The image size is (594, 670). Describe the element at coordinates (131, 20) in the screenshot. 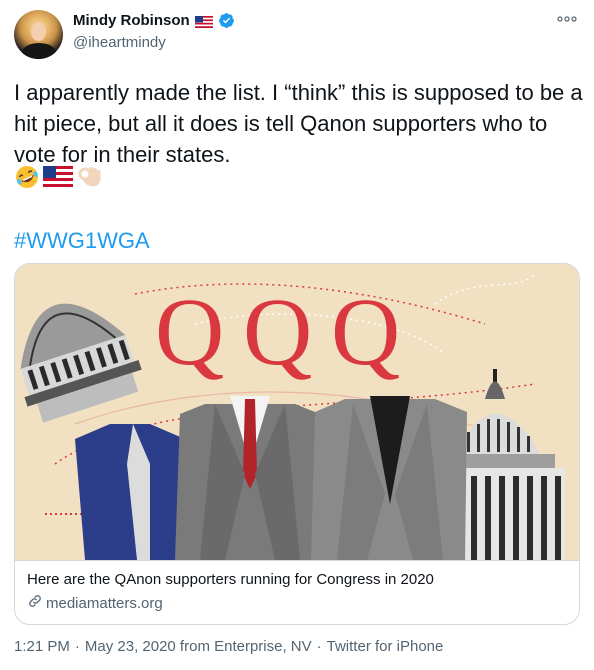

I see `display-name: Mindy Robinson` at that location.